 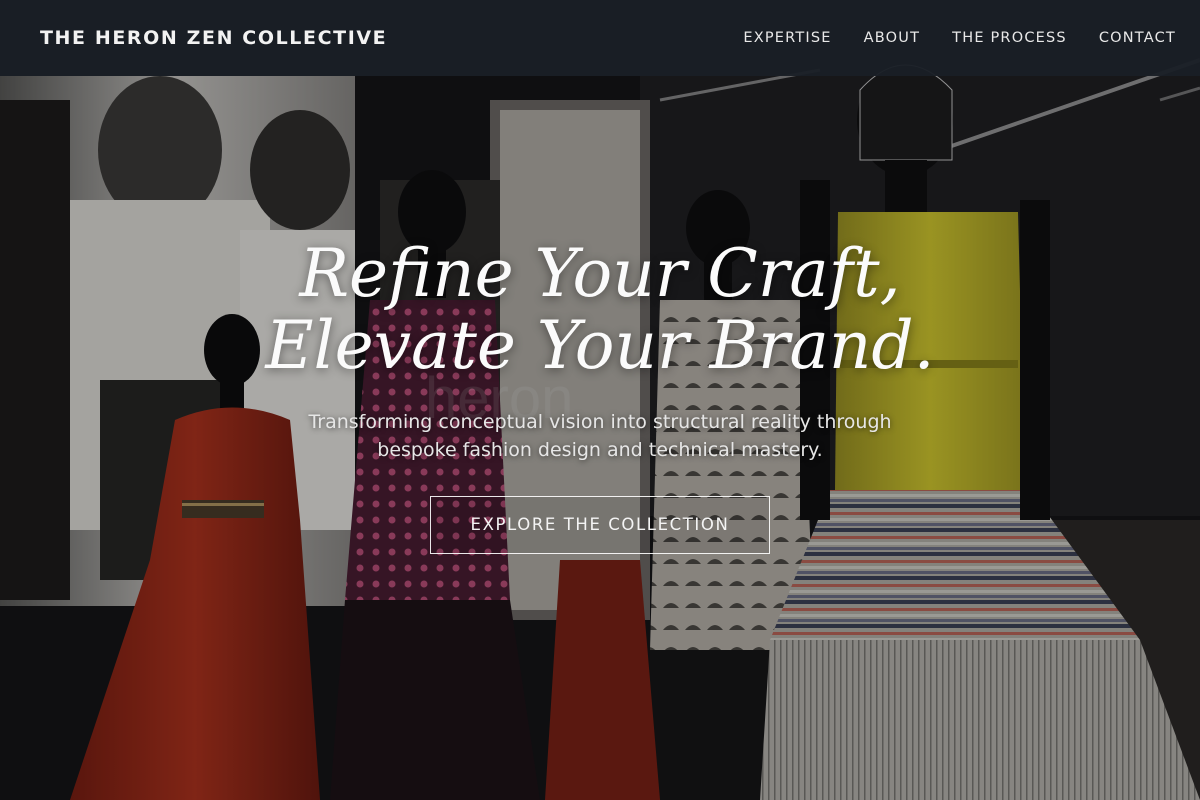 I want to click on nav-link-about: ABOUT, so click(x=892, y=38).